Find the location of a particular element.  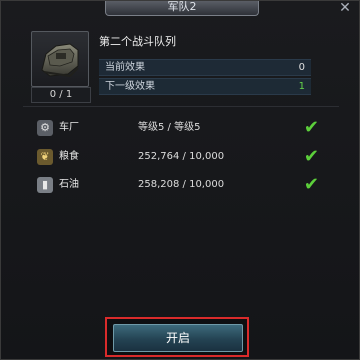

section-divider is located at coordinates (181, 106).